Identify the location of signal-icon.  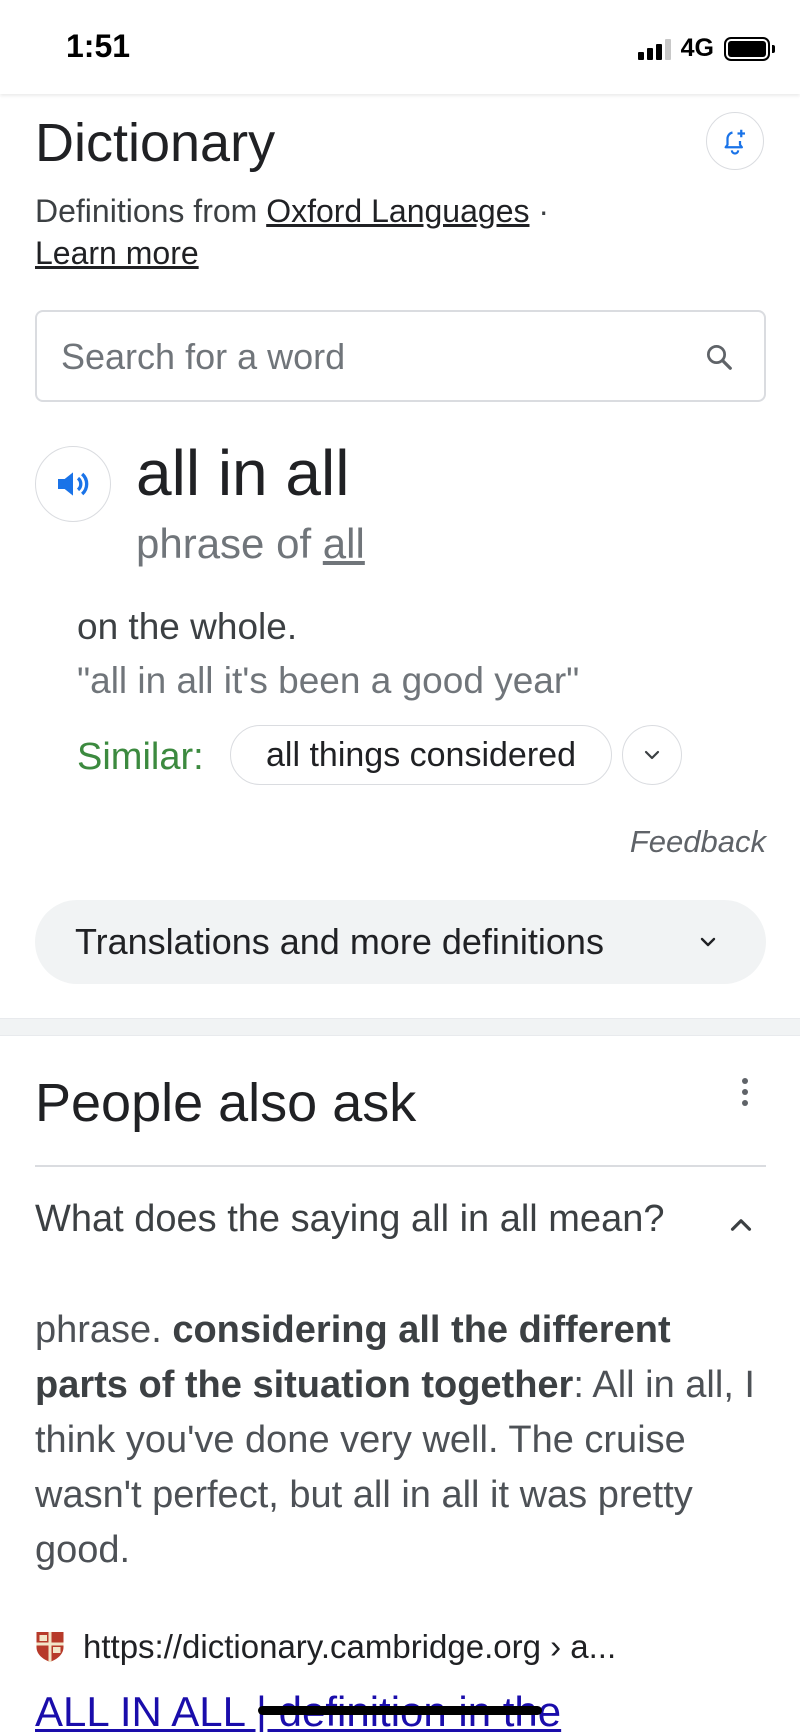
(654, 49).